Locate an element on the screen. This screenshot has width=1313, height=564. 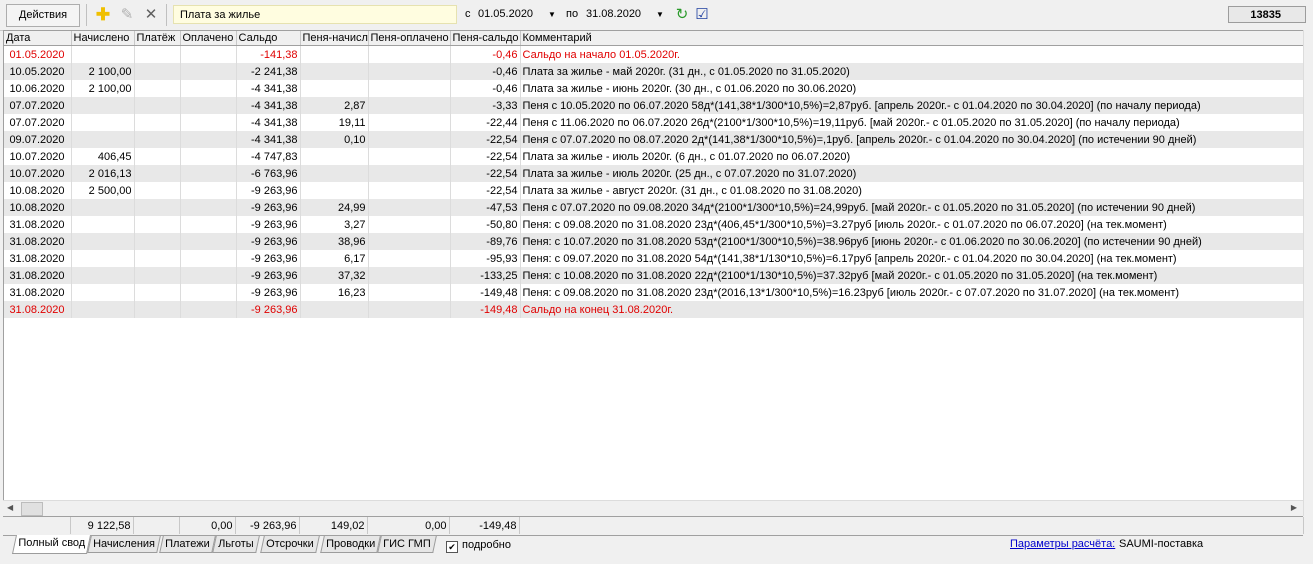
total-comment is located at coordinates (911, 525).